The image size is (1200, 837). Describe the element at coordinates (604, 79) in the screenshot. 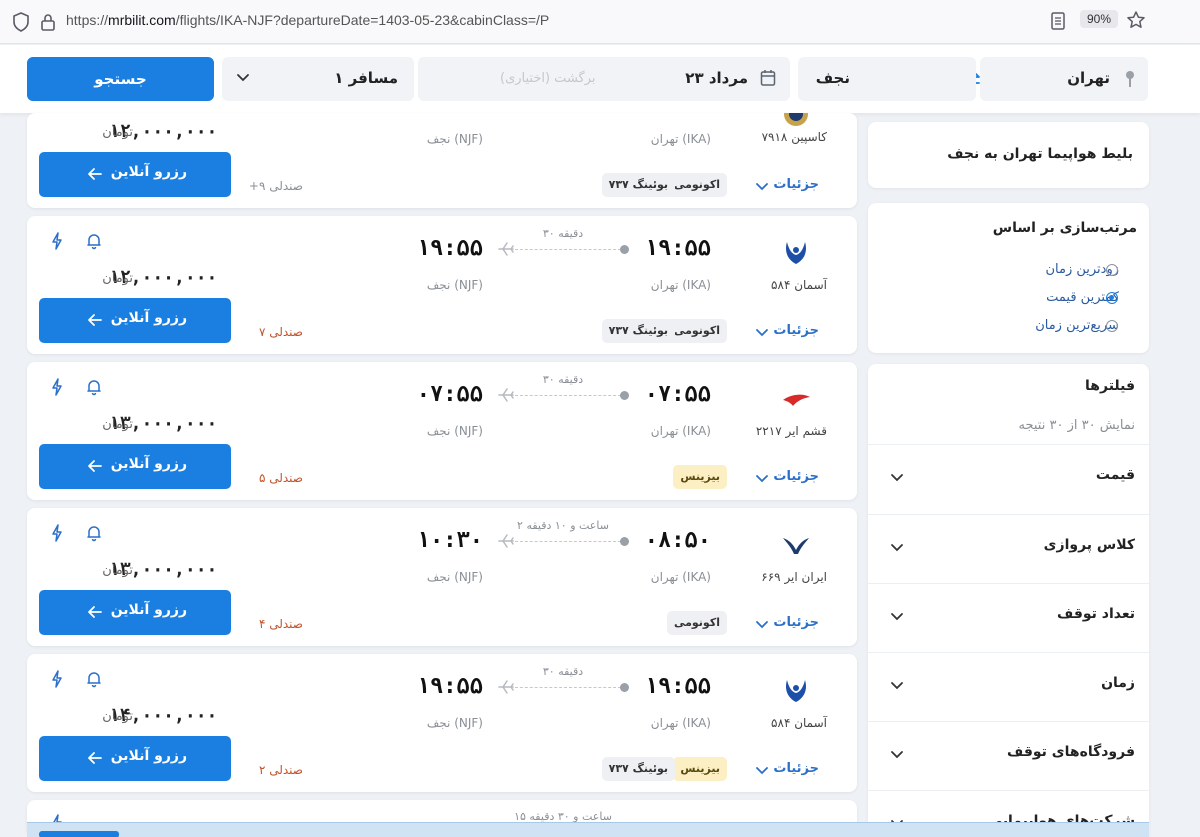

I see `date-field: ۲۳ مرداد برگشت (اختیاری)` at that location.